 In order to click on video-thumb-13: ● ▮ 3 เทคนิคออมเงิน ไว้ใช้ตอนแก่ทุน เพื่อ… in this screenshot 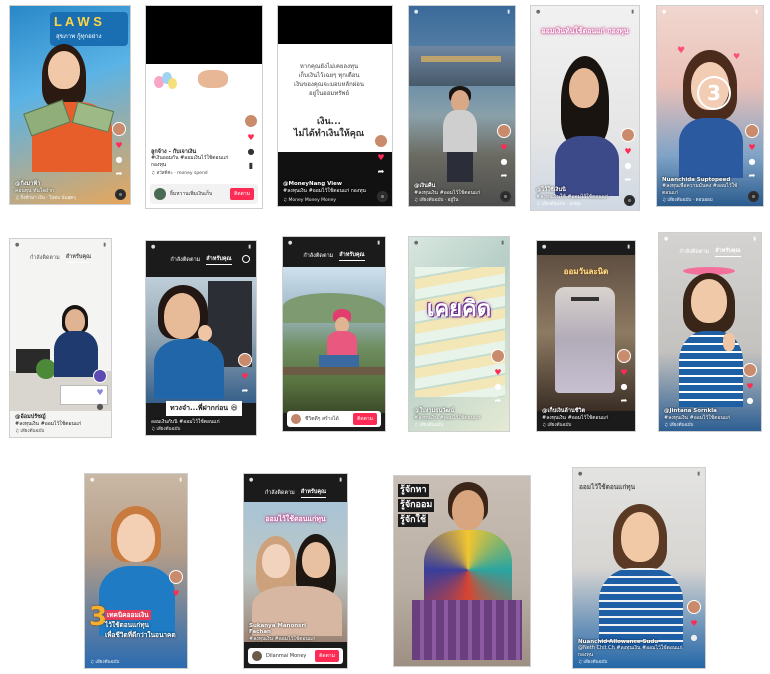, I will do `click(136, 571)`.